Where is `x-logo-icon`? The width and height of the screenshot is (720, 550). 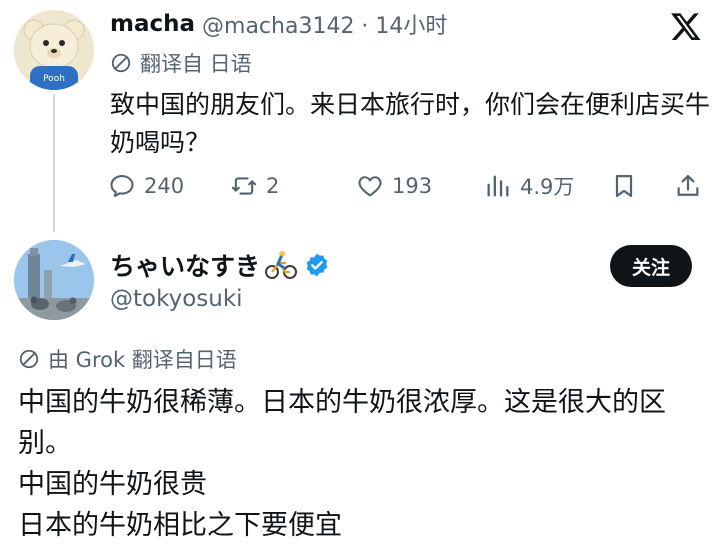 x-logo-icon is located at coordinates (686, 27).